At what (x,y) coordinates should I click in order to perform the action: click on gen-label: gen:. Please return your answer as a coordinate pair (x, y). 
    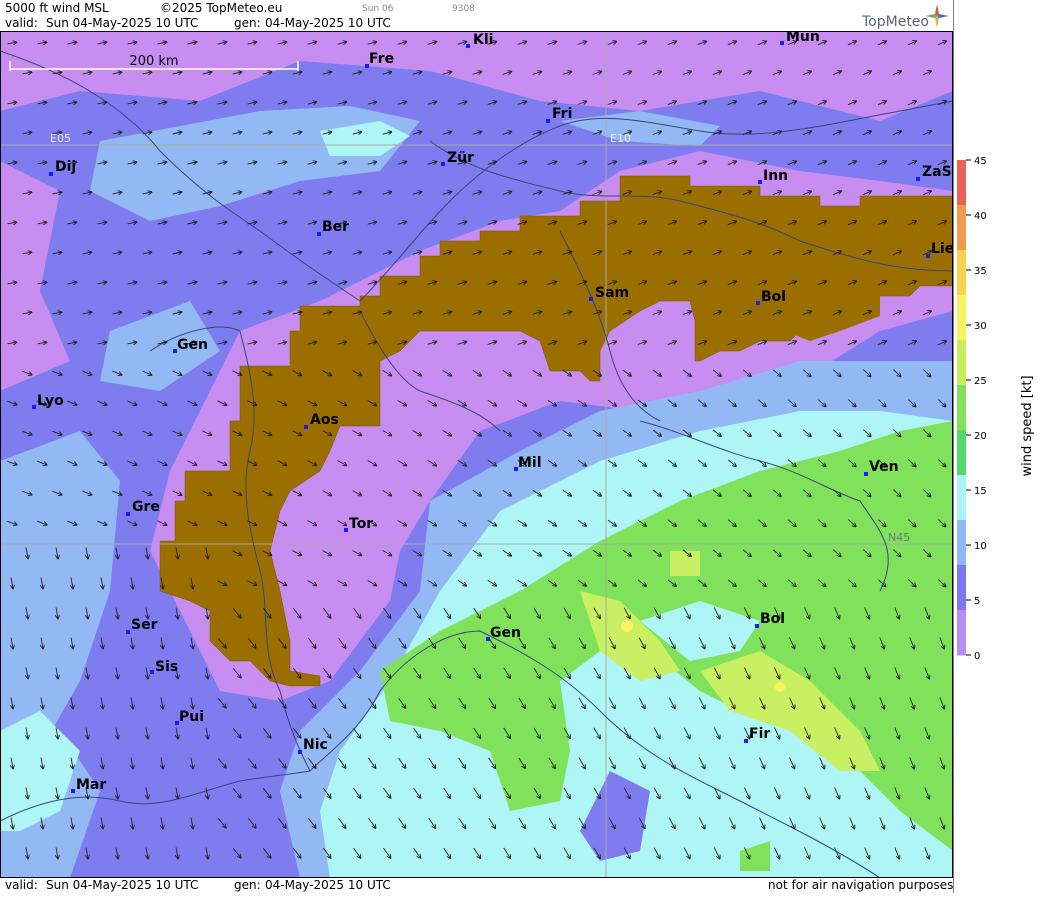
    Looking at the image, I should click on (247, 23).